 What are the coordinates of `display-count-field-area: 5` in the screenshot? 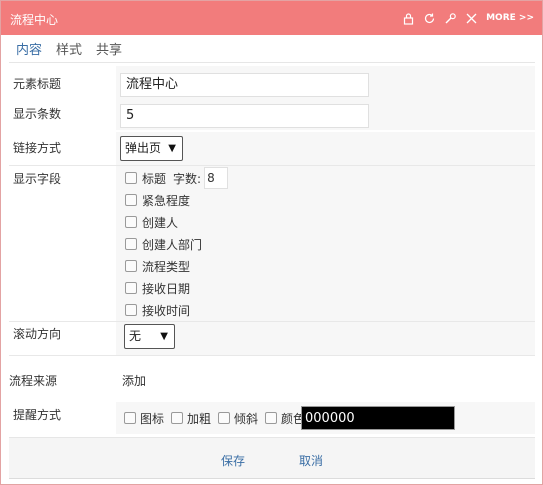 It's located at (325, 114).